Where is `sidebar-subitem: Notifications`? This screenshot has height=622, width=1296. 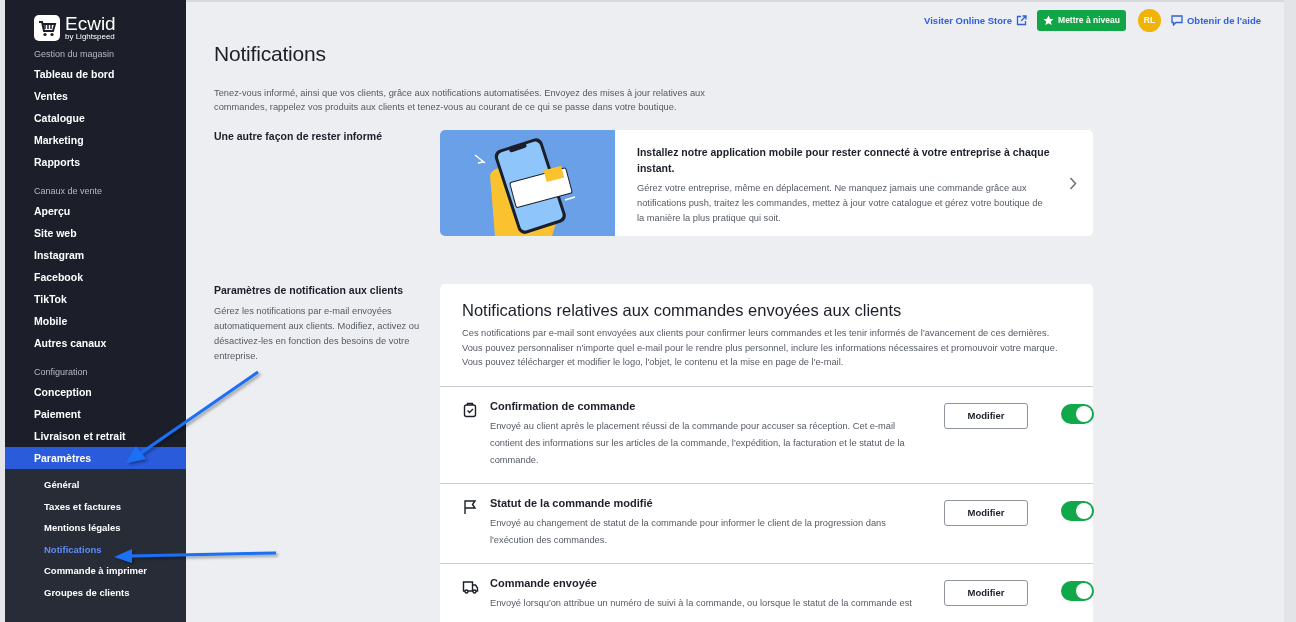 sidebar-subitem: Notifications is located at coordinates (95, 549).